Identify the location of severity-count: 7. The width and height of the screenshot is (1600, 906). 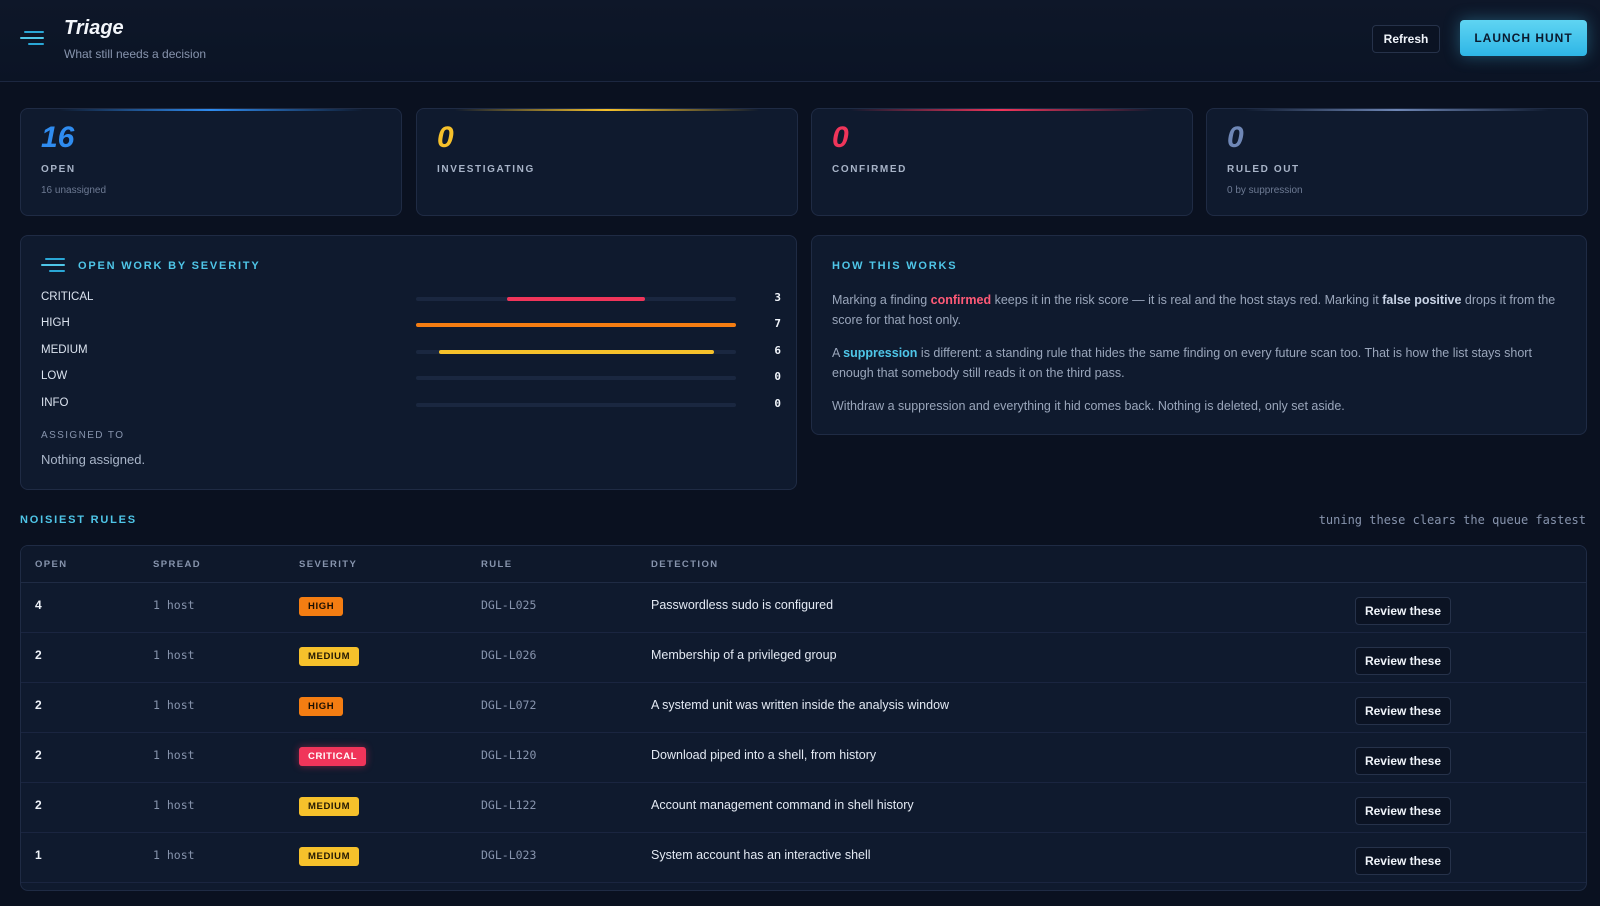
(777, 323).